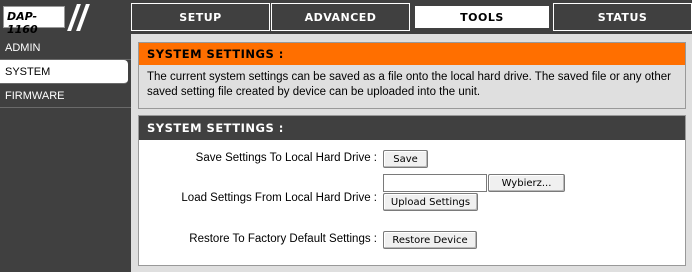 Image resolution: width=692 pixels, height=272 pixels. I want to click on logo-area: DAP-1160, so click(65, 18).